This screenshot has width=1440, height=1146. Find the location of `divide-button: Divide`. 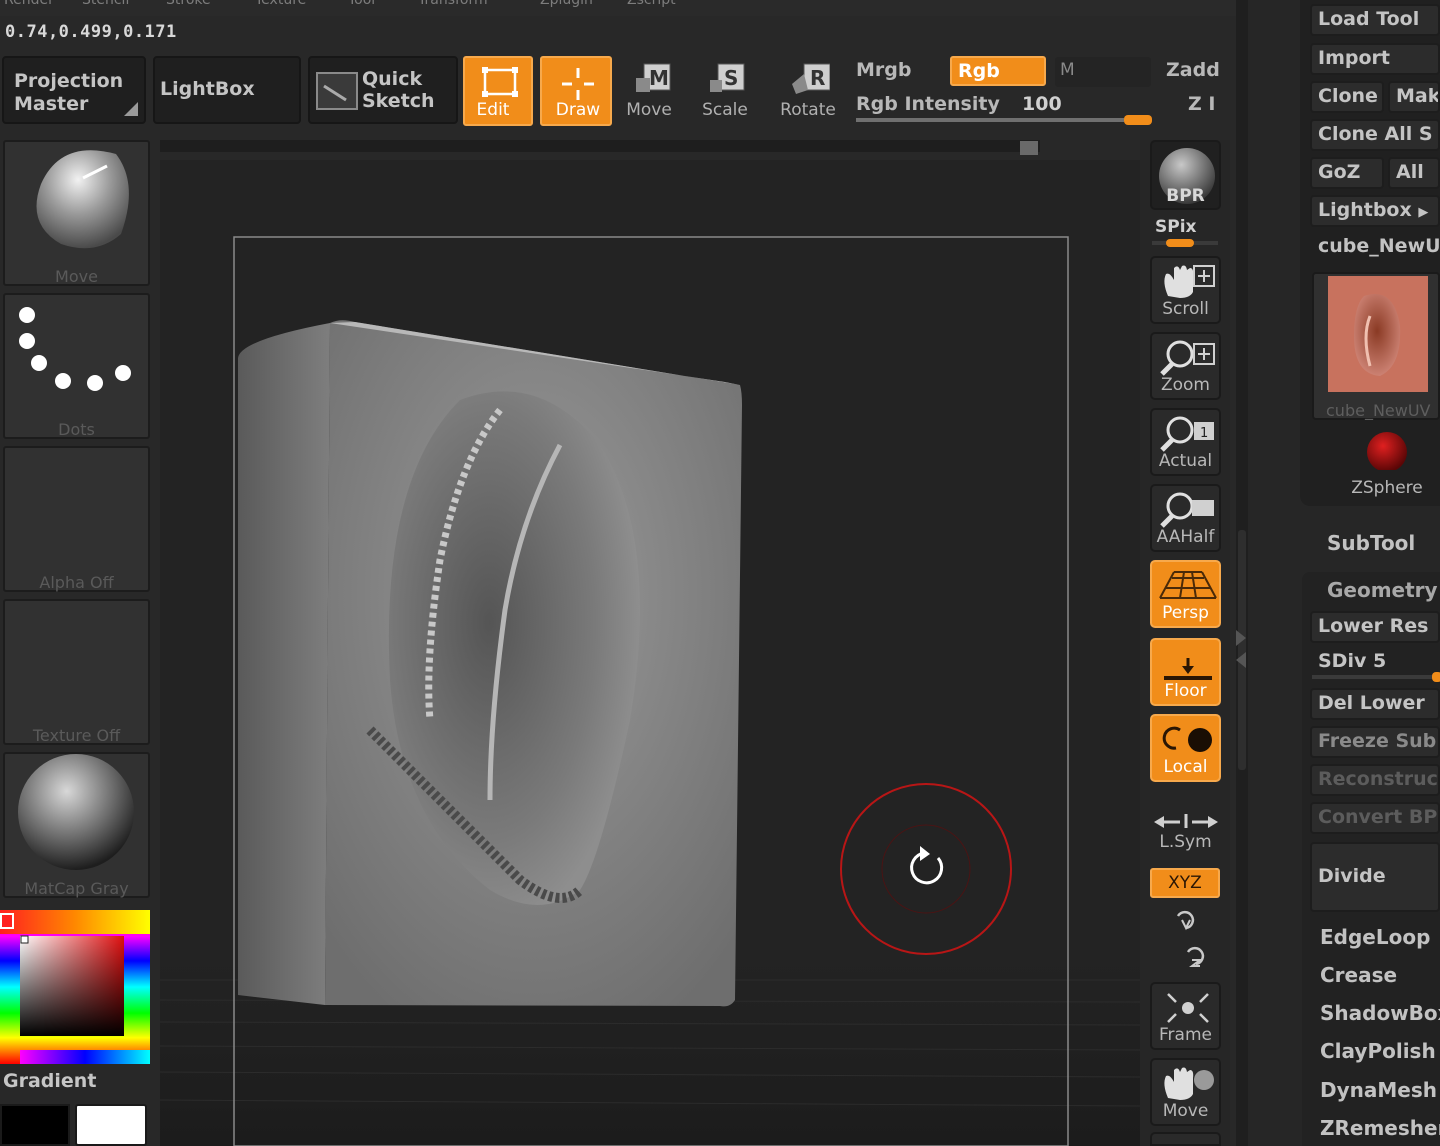

divide-button: Divide is located at coordinates (1375, 877).